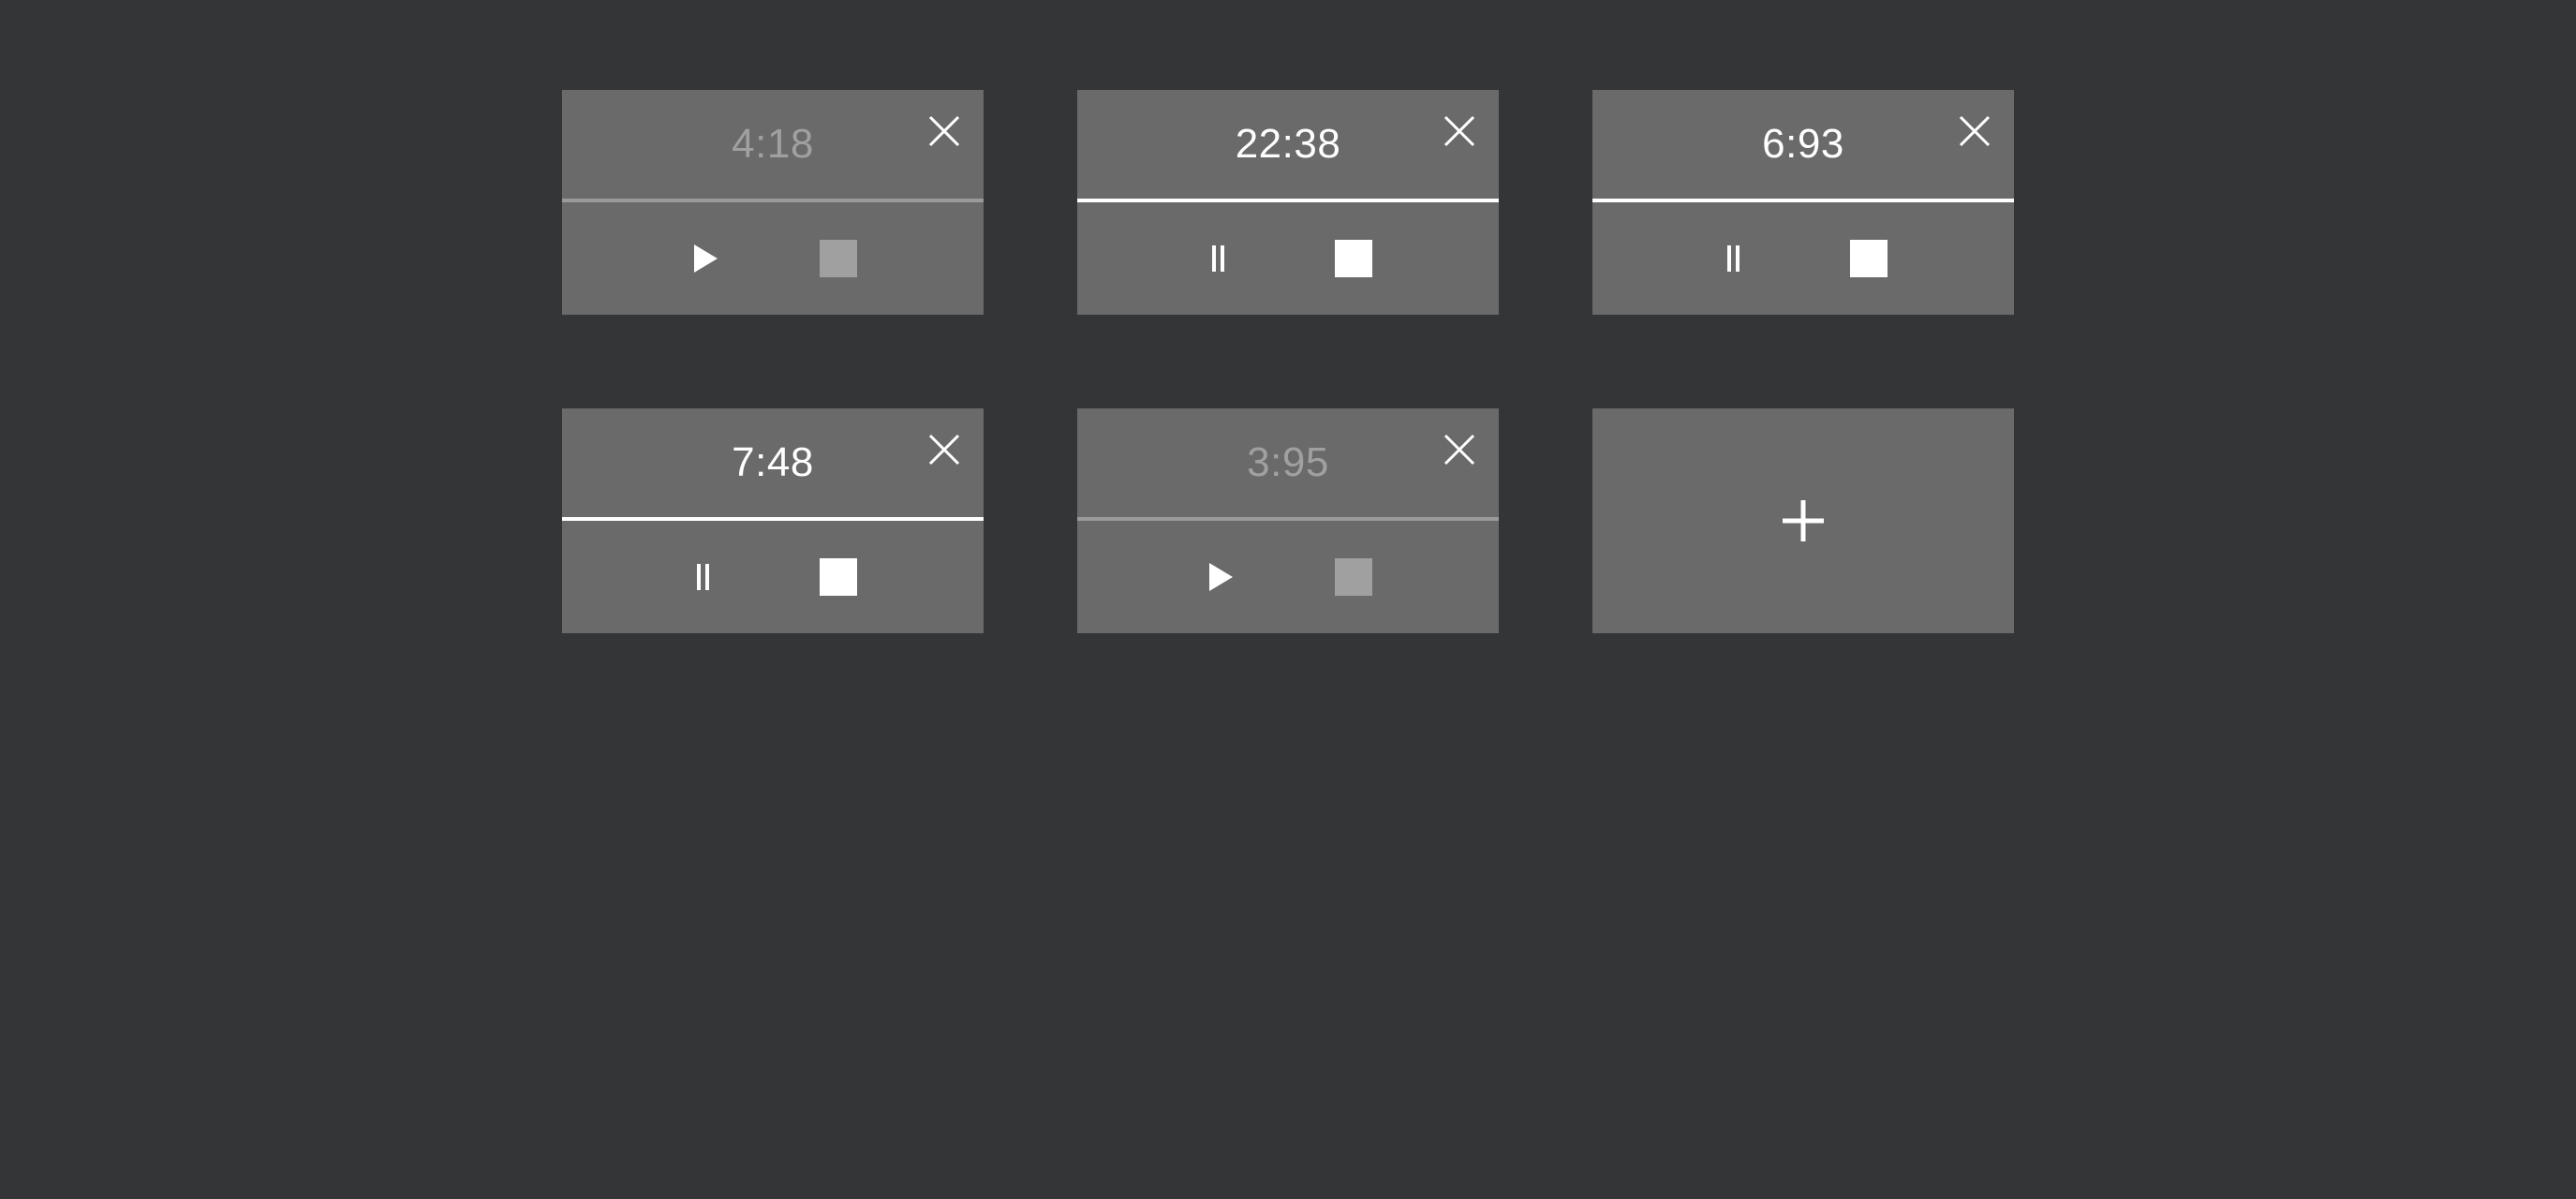 Image resolution: width=2576 pixels, height=1199 pixels. I want to click on plus-icon, so click(1803, 520).